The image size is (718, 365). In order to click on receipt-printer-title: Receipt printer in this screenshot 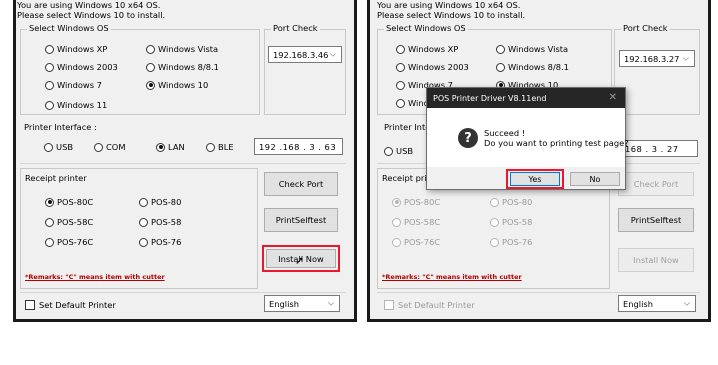, I will do `click(56, 178)`.